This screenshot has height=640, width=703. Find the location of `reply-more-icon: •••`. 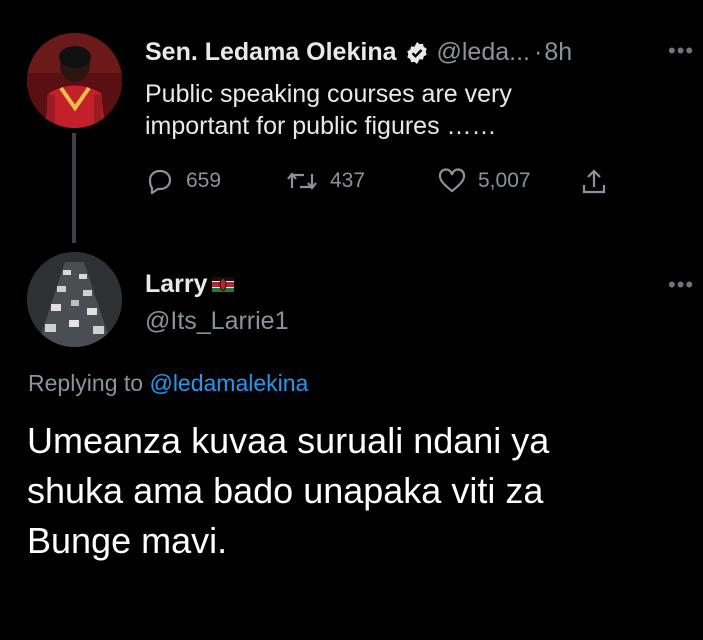

reply-more-icon: ••• is located at coordinates (681, 285).